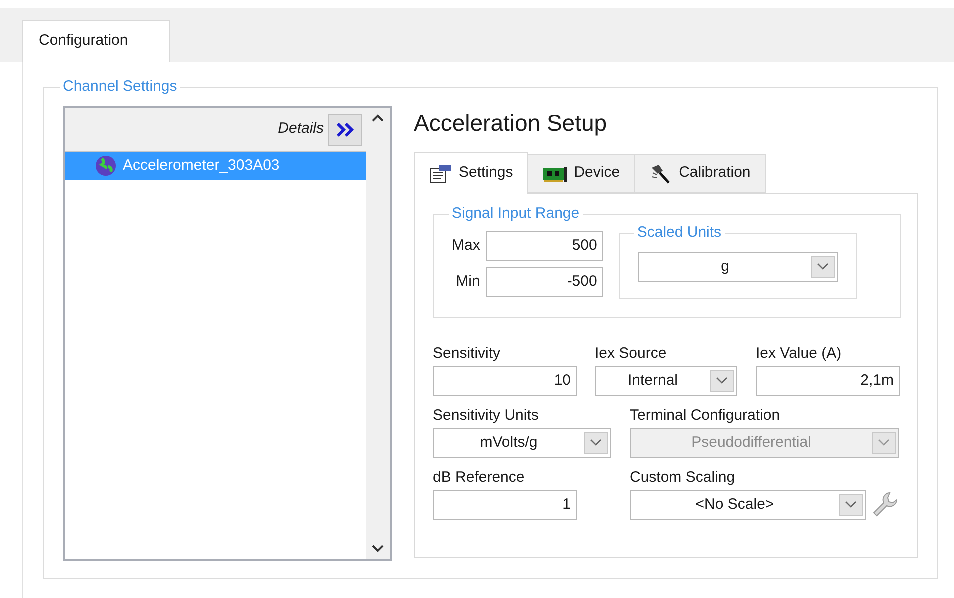 The width and height of the screenshot is (954, 598). What do you see at coordinates (516, 214) in the screenshot?
I see `group-title: Signal Input Range` at bounding box center [516, 214].